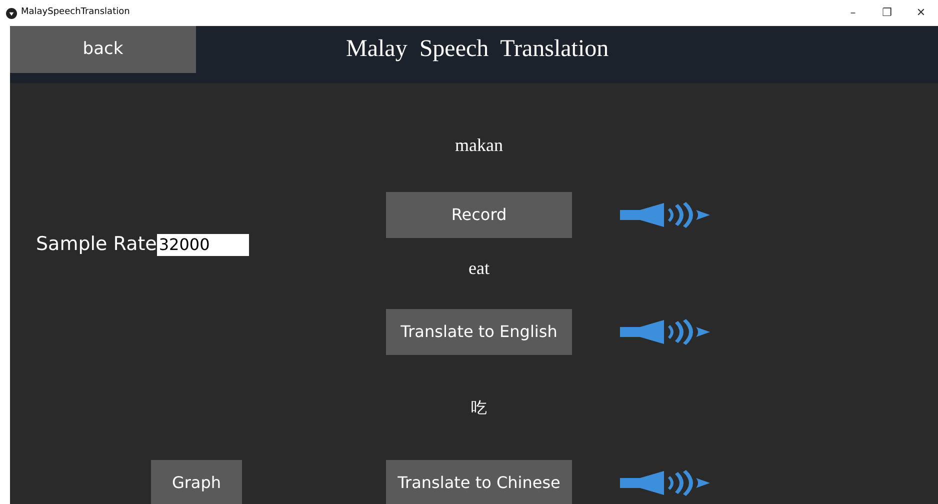 Image resolution: width=938 pixels, height=504 pixels. Describe the element at coordinates (479, 145) in the screenshot. I see `malay-word: makan` at that location.